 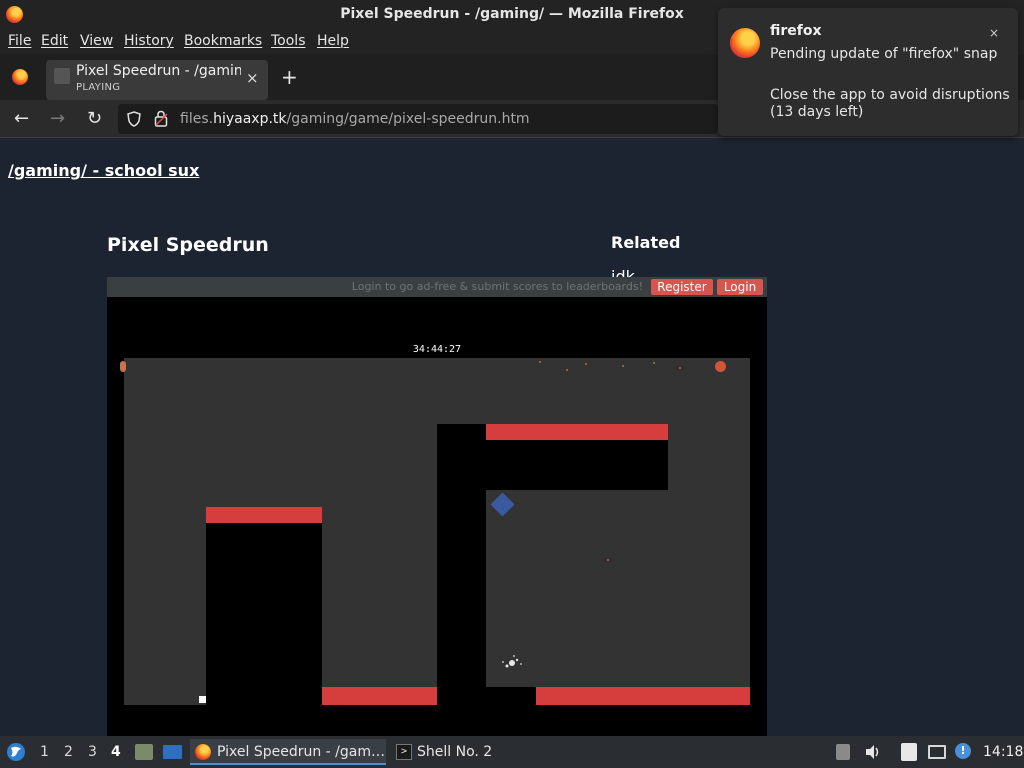 I want to click on menu-file: File, so click(x=19, y=41).